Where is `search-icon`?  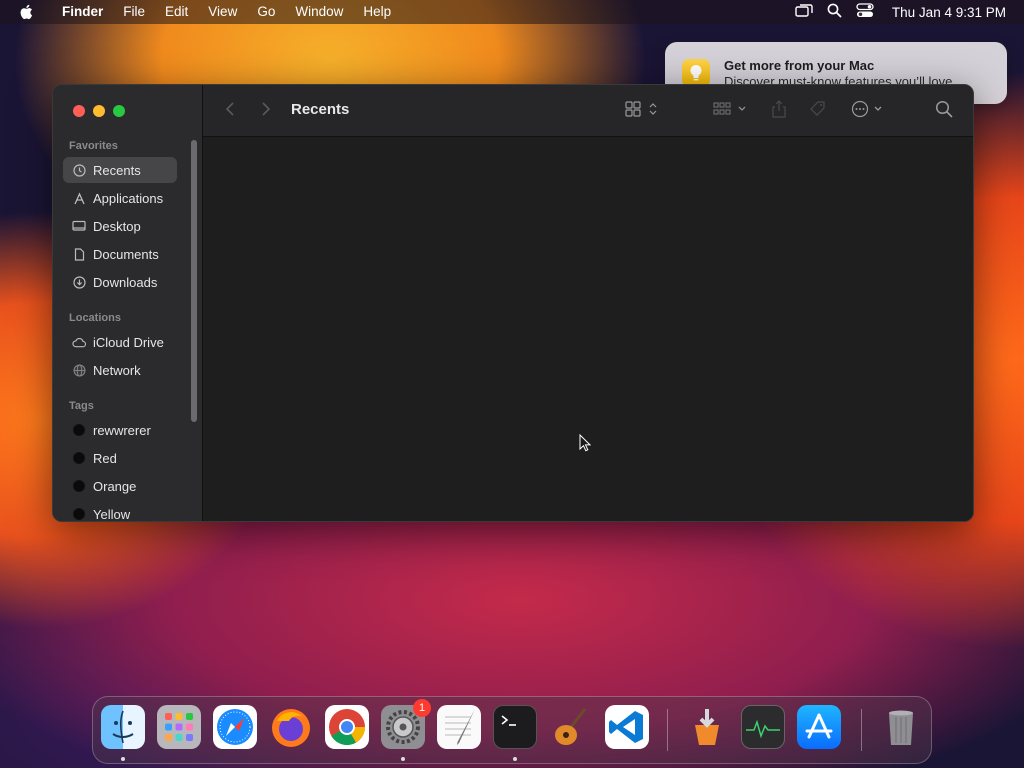 search-icon is located at coordinates (944, 111).